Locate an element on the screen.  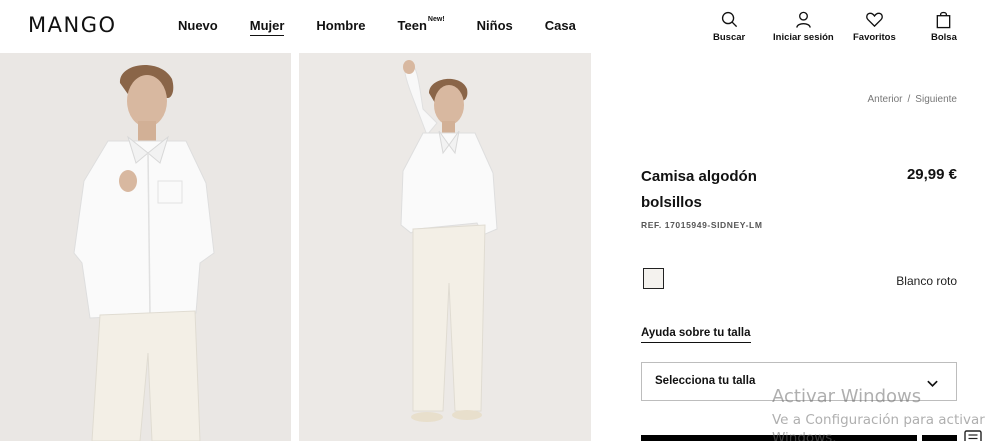
favorites-label: Favoritos is located at coordinates (874, 37).